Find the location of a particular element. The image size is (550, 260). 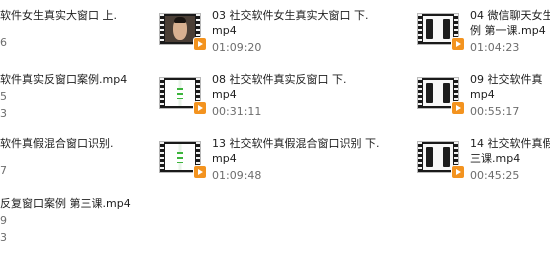

file-duration: 01:09:20 is located at coordinates (237, 47).